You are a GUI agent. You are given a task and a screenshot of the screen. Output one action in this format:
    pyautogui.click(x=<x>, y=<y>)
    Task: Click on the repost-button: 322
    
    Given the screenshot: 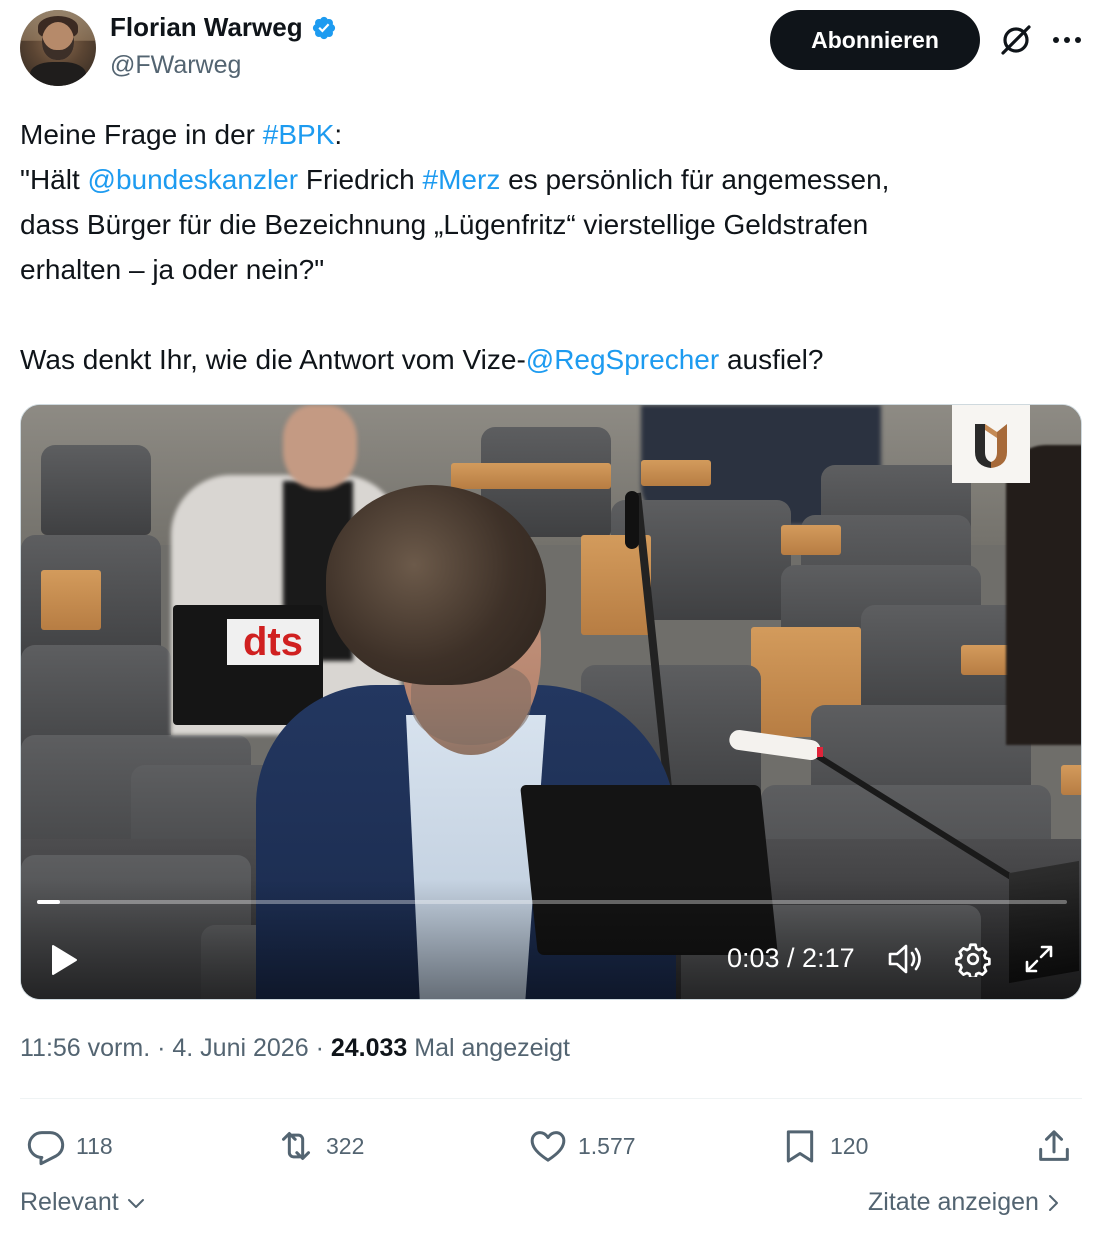 What is the action you would take?
    pyautogui.click(x=320, y=1146)
    